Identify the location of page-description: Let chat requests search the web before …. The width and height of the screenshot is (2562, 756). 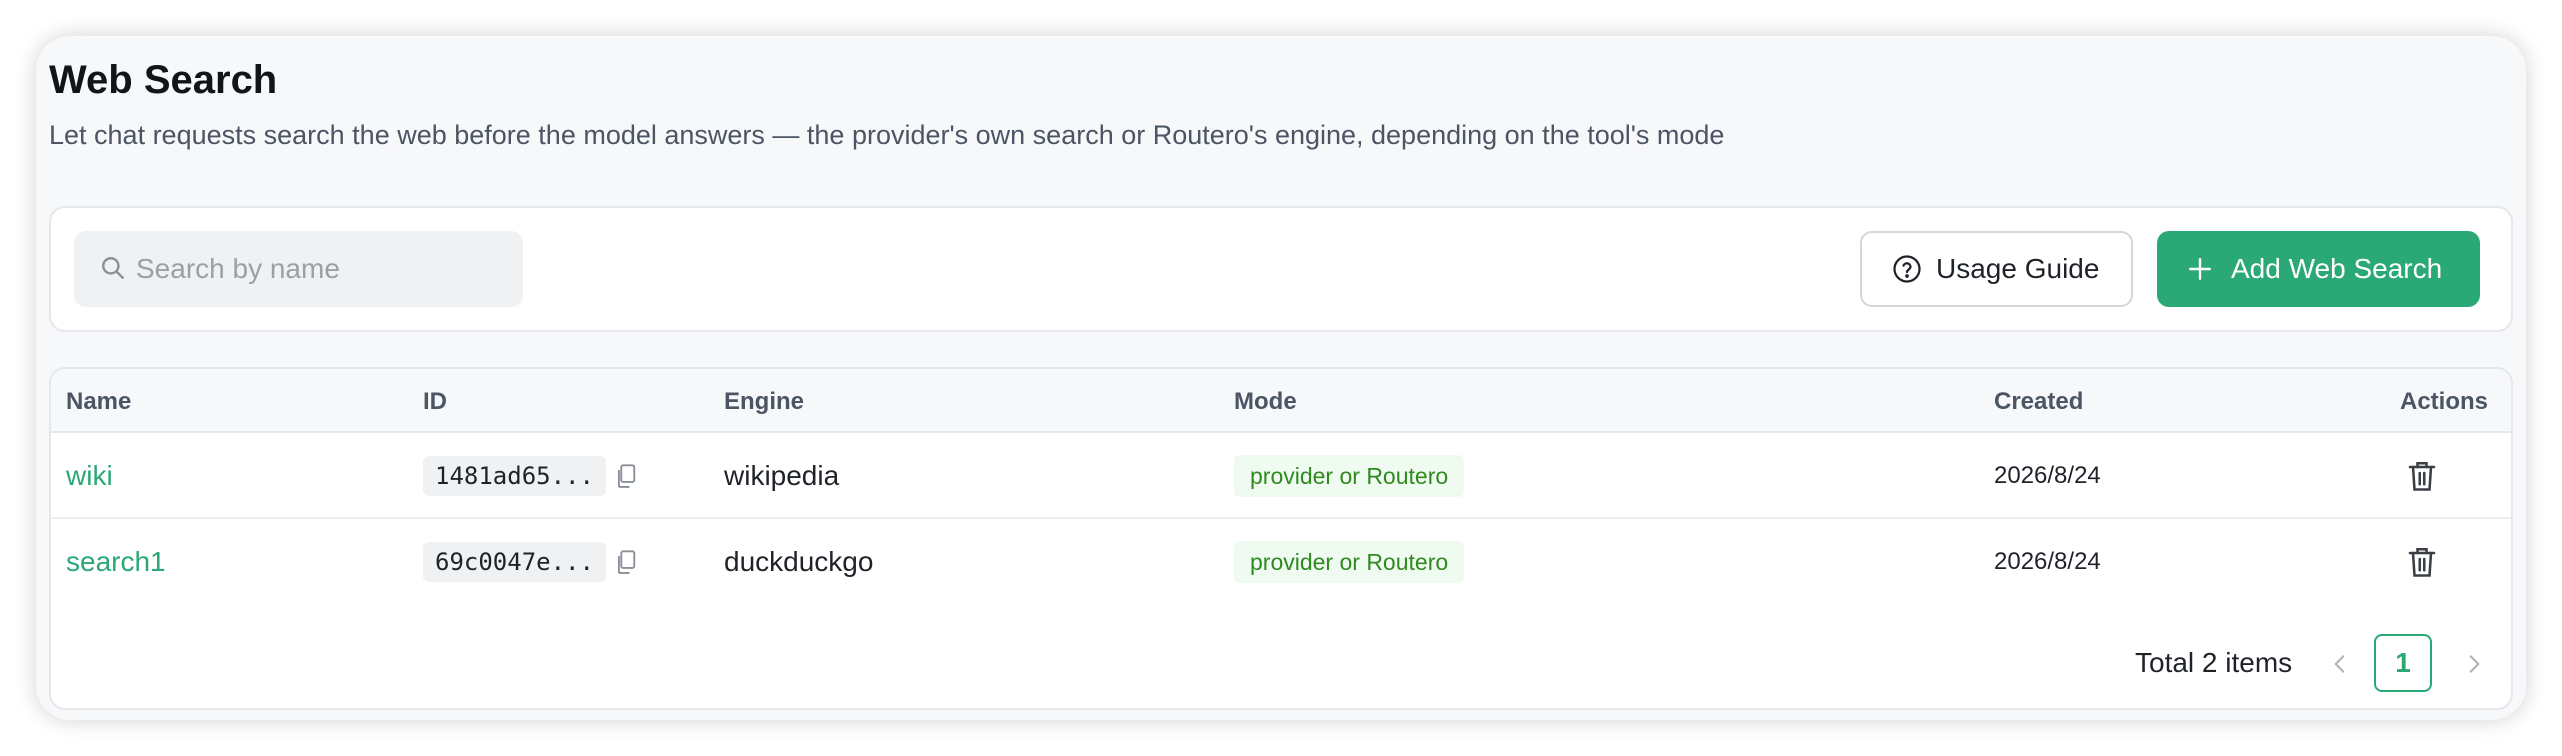
(887, 135).